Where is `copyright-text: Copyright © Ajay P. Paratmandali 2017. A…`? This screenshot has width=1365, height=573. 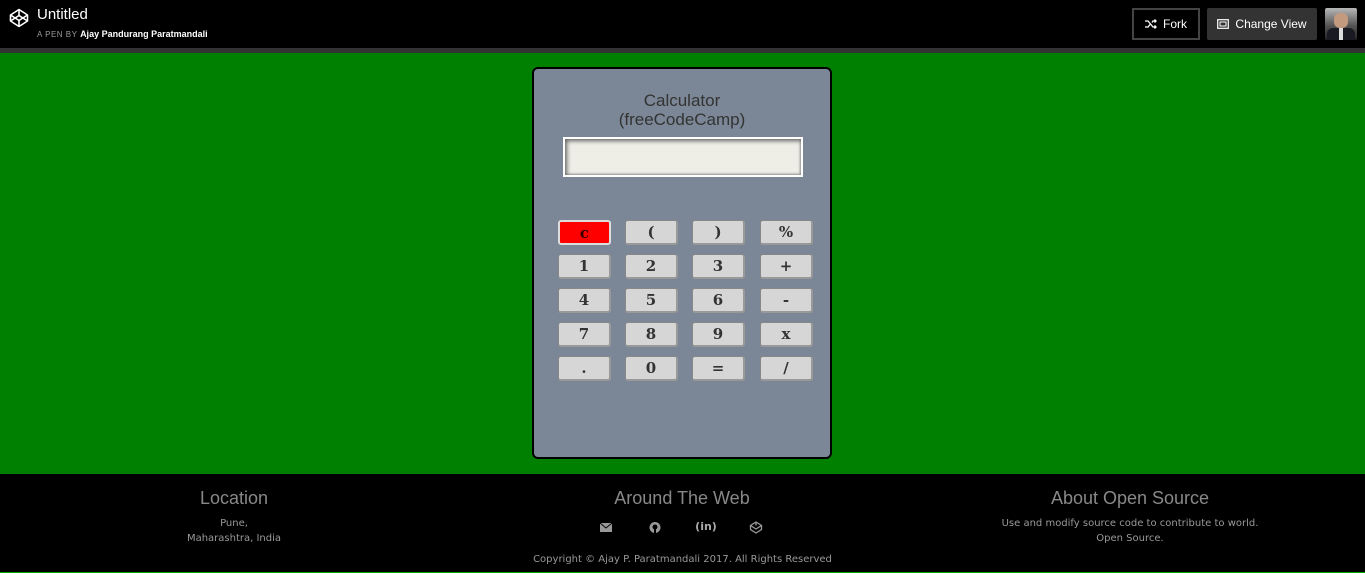
copyright-text: Copyright © Ajay P. Paratmandali 2017. A… is located at coordinates (682, 559).